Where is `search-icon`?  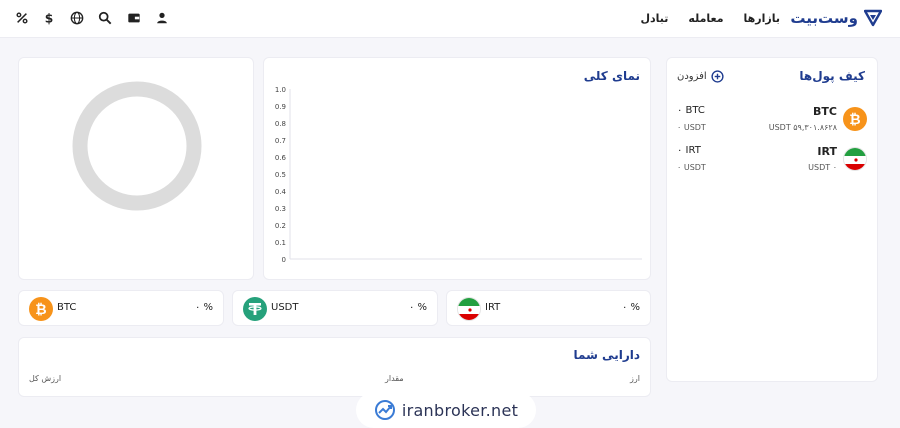 search-icon is located at coordinates (105, 18).